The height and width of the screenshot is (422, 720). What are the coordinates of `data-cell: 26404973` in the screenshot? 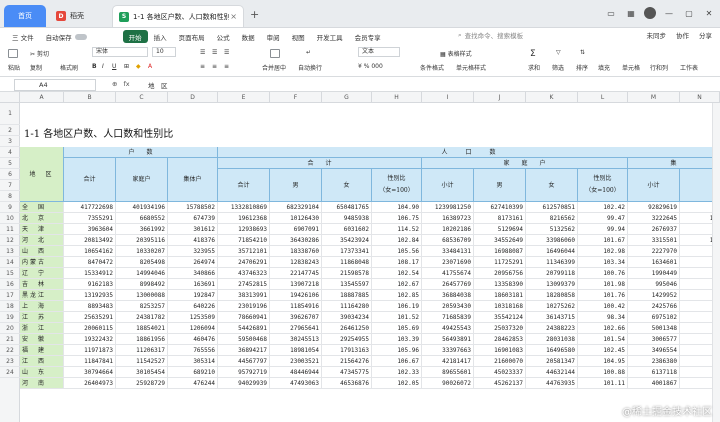 It's located at (90, 383).